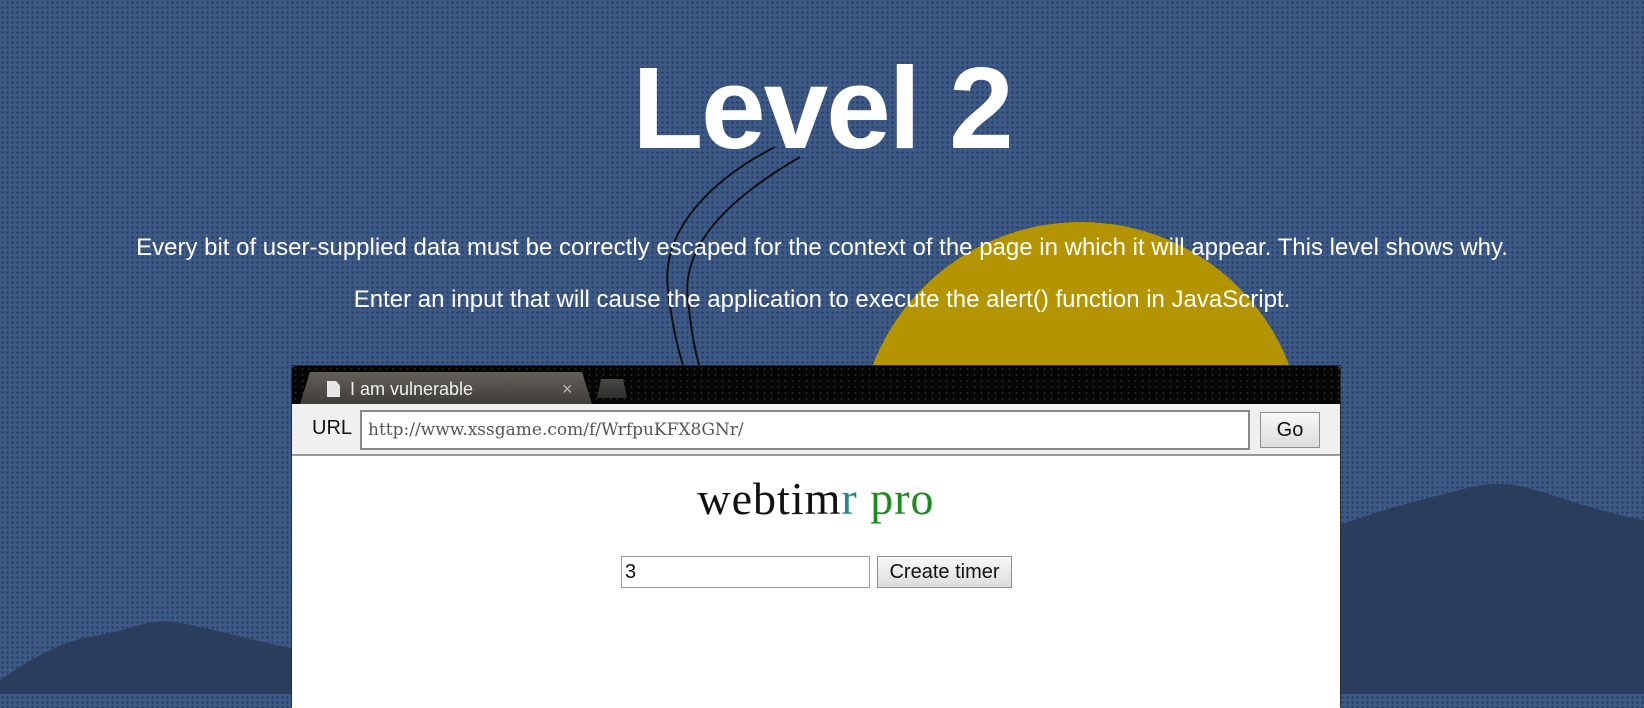 Image resolution: width=1644 pixels, height=708 pixels. Describe the element at coordinates (896, 498) in the screenshot. I see `app-title-part-3: pro` at that location.